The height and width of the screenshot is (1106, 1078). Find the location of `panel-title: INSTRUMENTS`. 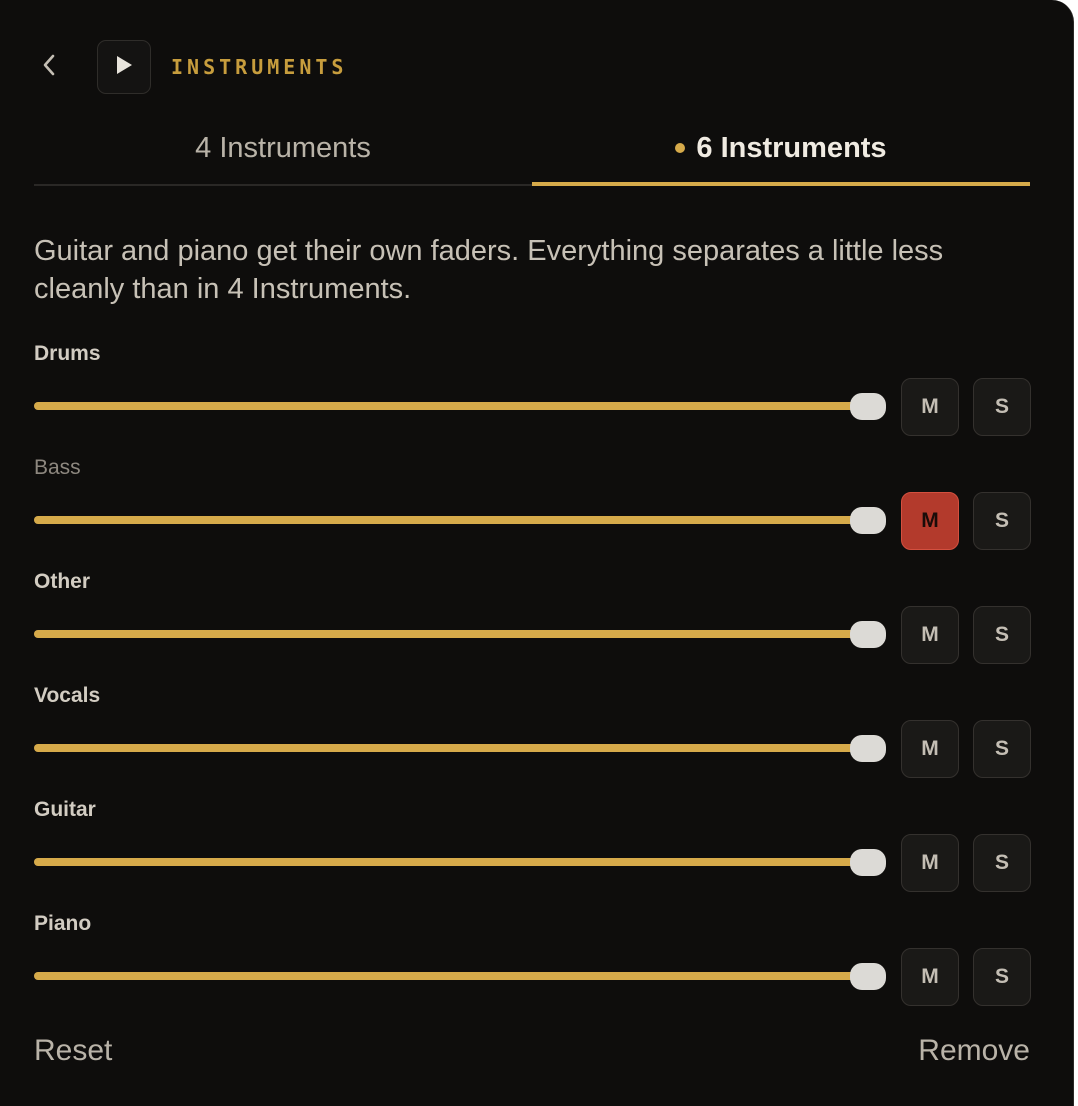

panel-title: INSTRUMENTS is located at coordinates (259, 67).